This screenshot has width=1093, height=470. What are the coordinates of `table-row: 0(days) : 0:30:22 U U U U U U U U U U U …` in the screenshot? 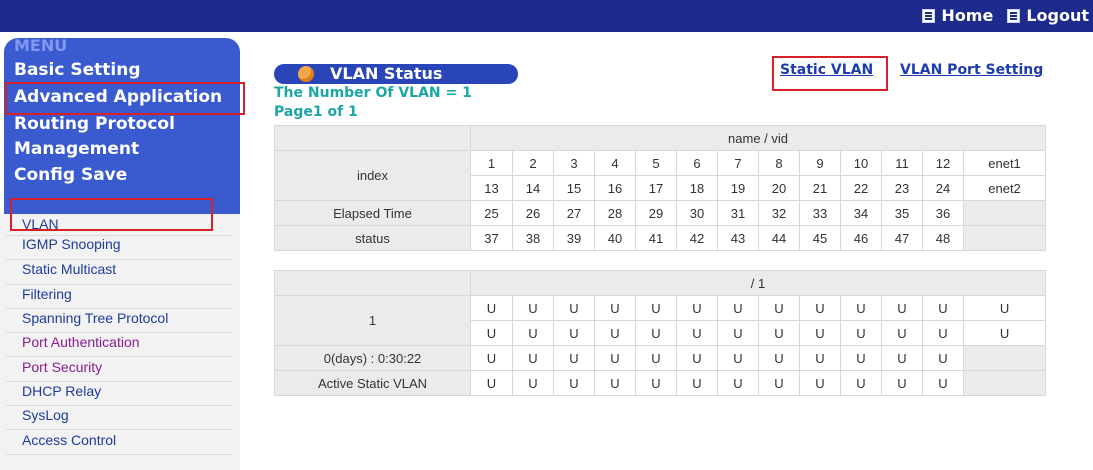 It's located at (660, 358).